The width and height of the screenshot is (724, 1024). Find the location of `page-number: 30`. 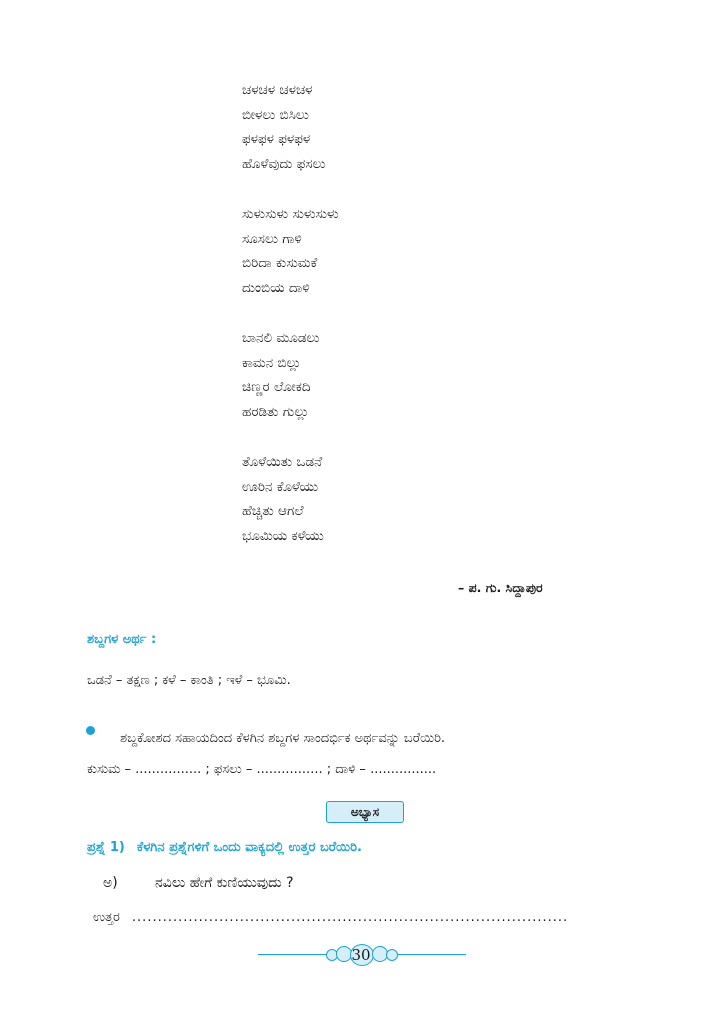

page-number: 30 is located at coordinates (361, 955).